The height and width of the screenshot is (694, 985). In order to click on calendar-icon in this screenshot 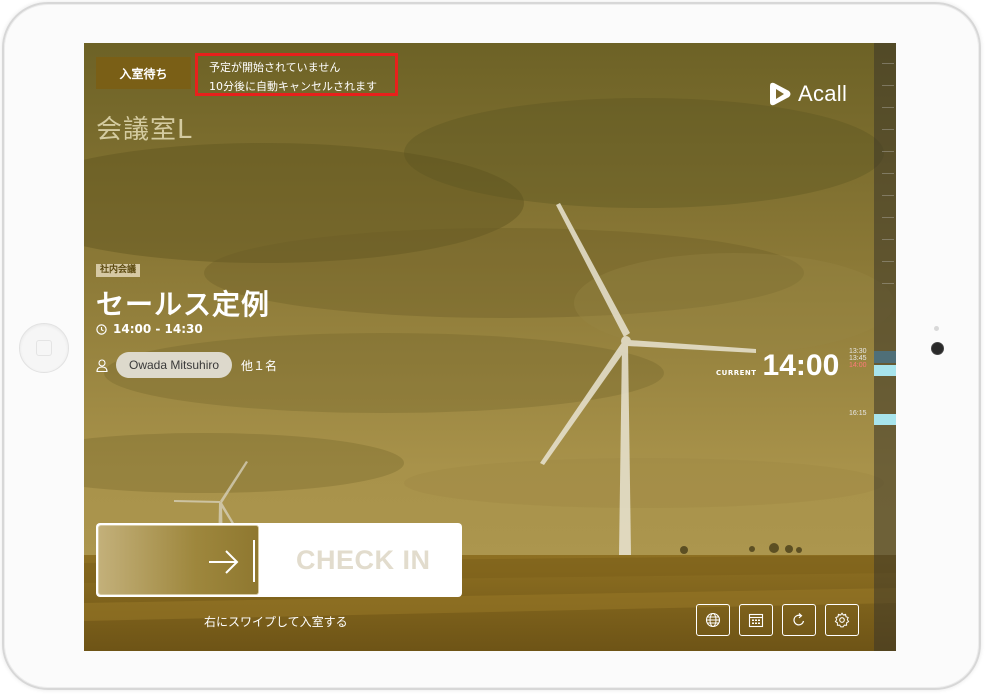, I will do `click(756, 620)`.